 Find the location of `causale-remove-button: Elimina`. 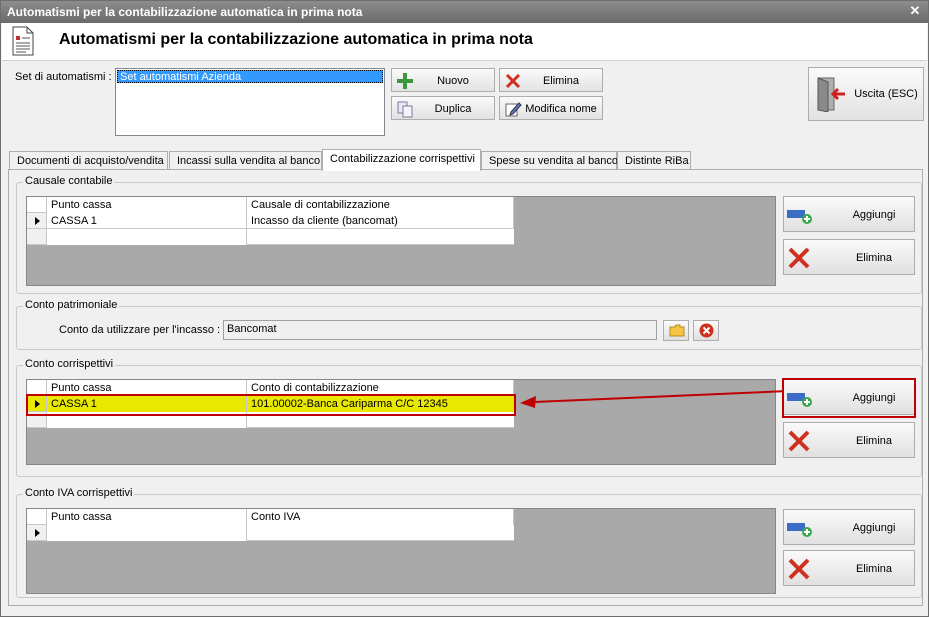

causale-remove-button: Elimina is located at coordinates (849, 257).